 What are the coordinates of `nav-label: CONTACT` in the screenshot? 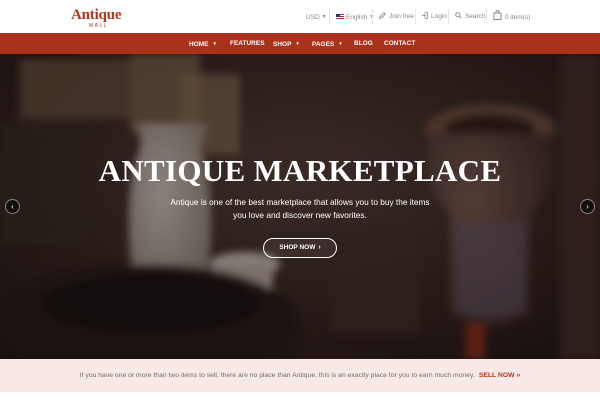 It's located at (400, 43).